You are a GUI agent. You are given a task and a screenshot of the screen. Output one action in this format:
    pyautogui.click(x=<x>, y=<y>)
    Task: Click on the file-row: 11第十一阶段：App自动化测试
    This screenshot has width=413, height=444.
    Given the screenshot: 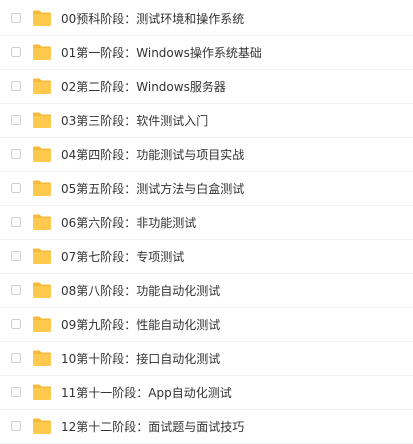 What is the action you would take?
    pyautogui.click(x=206, y=393)
    